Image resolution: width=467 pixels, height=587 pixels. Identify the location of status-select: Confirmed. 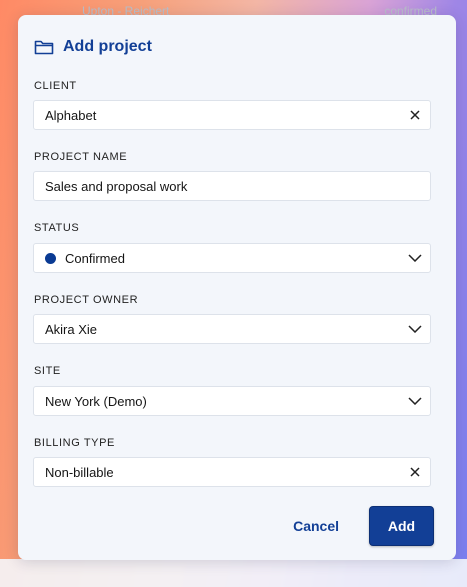
(232, 258).